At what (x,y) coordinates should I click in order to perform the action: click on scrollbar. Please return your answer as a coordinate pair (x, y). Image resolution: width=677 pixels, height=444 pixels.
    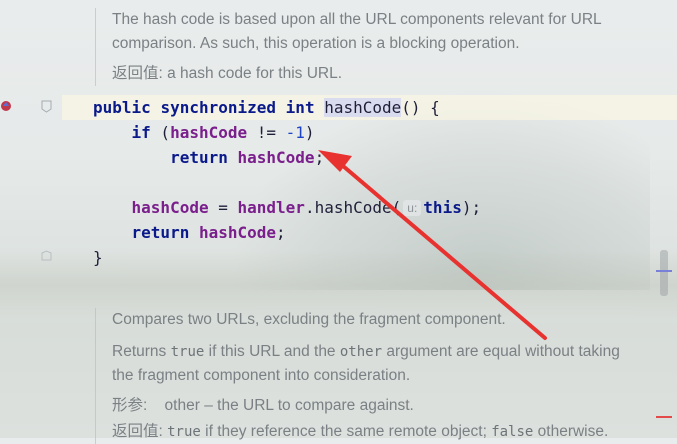
    Looking at the image, I should click on (664, 273).